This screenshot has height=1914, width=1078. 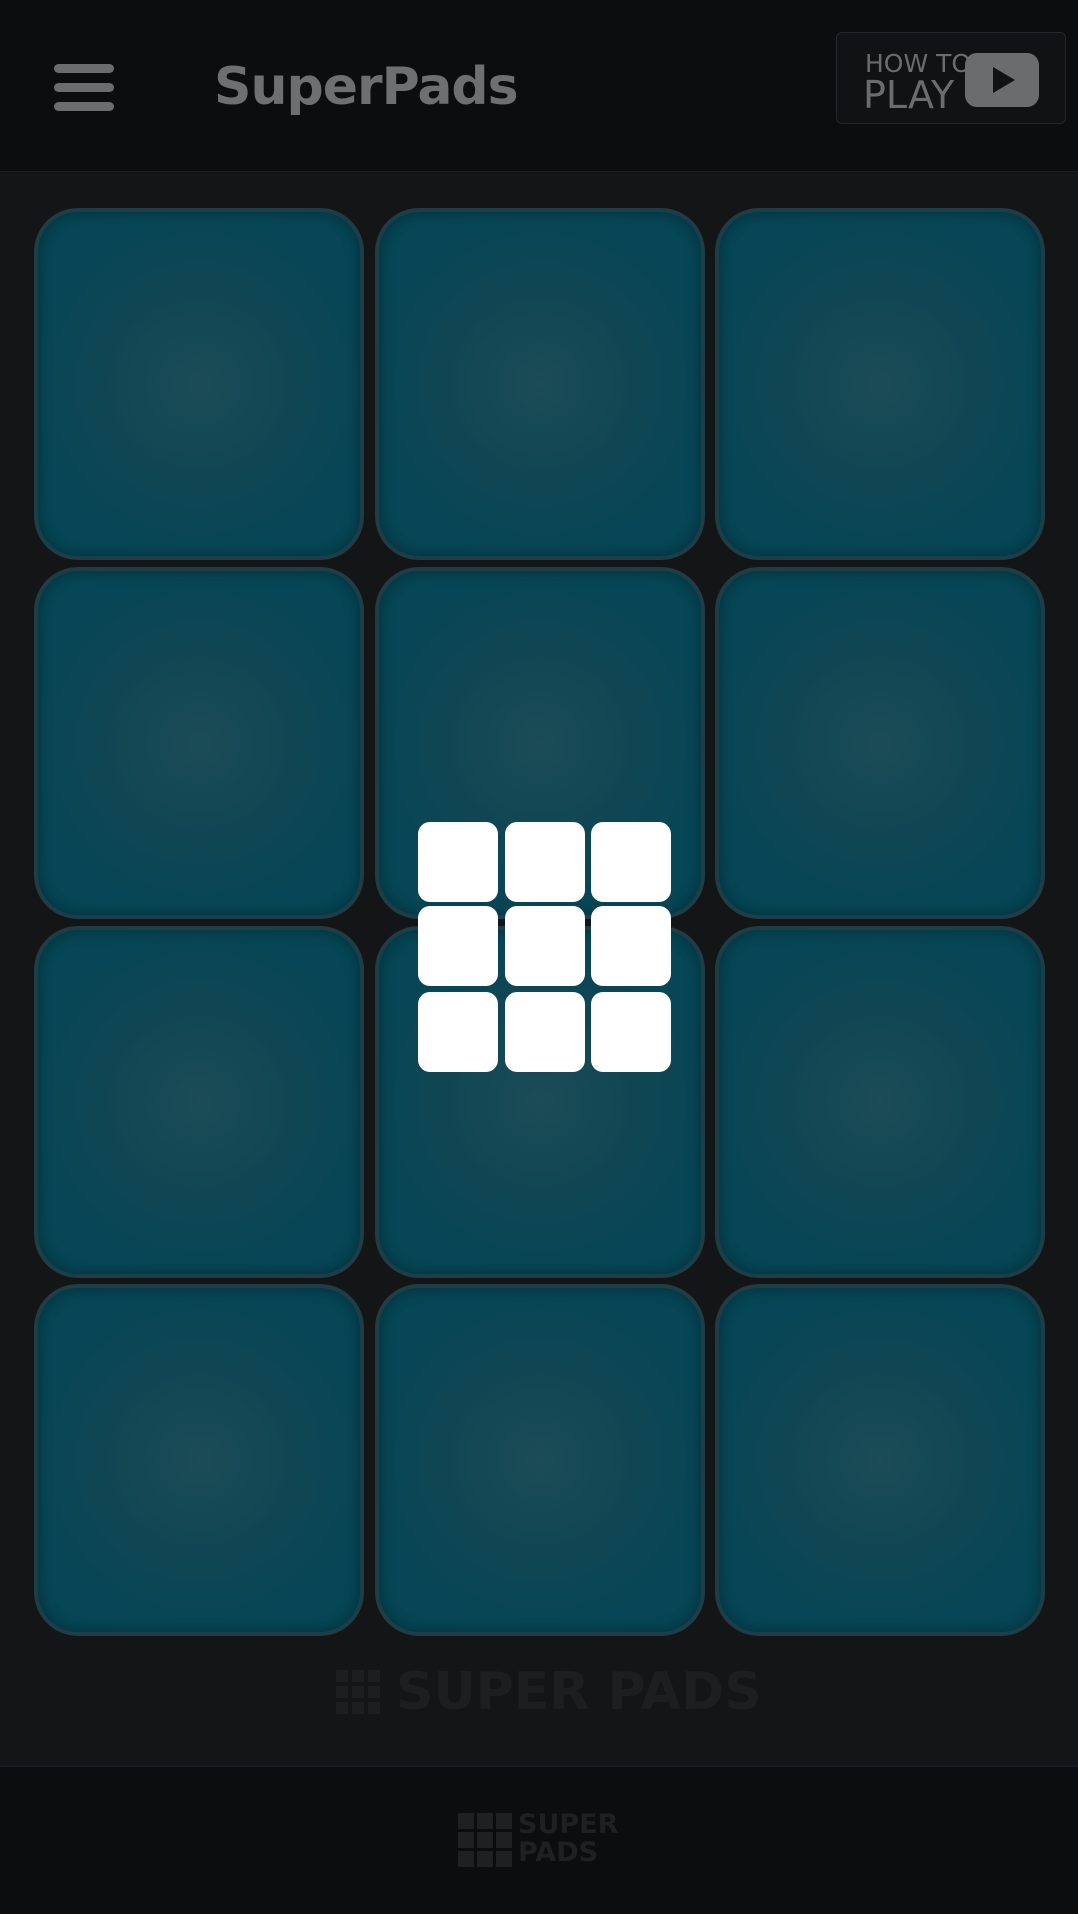 I want to click on footer-logo-line2: PADS, so click(x=558, y=1852).